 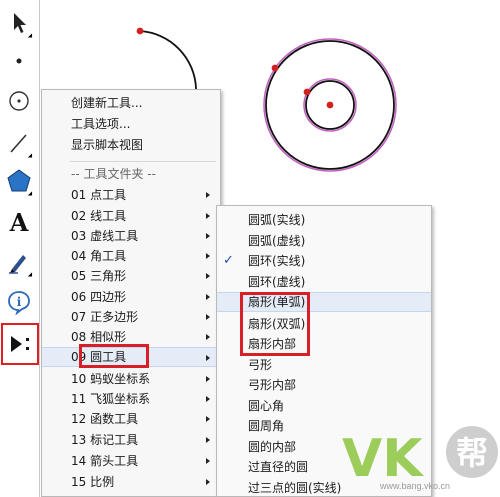 What do you see at coordinates (131, 440) in the screenshot?
I see `folder-item-marker-tools: 13 标记工具` at bounding box center [131, 440].